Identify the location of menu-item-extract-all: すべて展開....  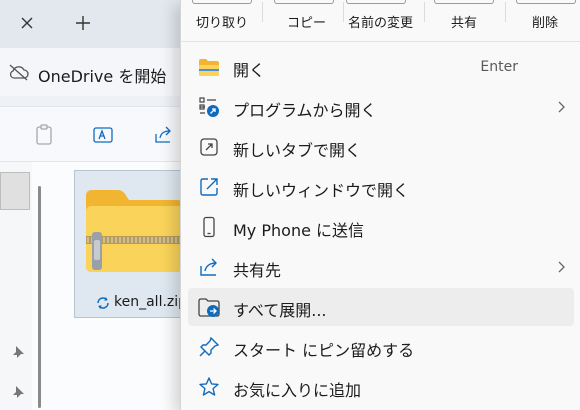
(381, 307).